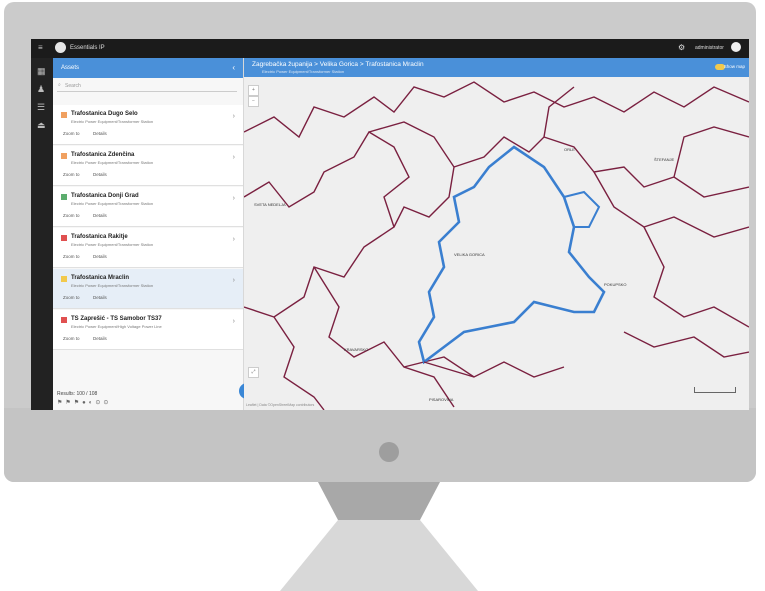 This screenshot has height=591, width=765. What do you see at coordinates (105, 196) in the screenshot?
I see `asset-name: Trafostanica Donji Grad` at bounding box center [105, 196].